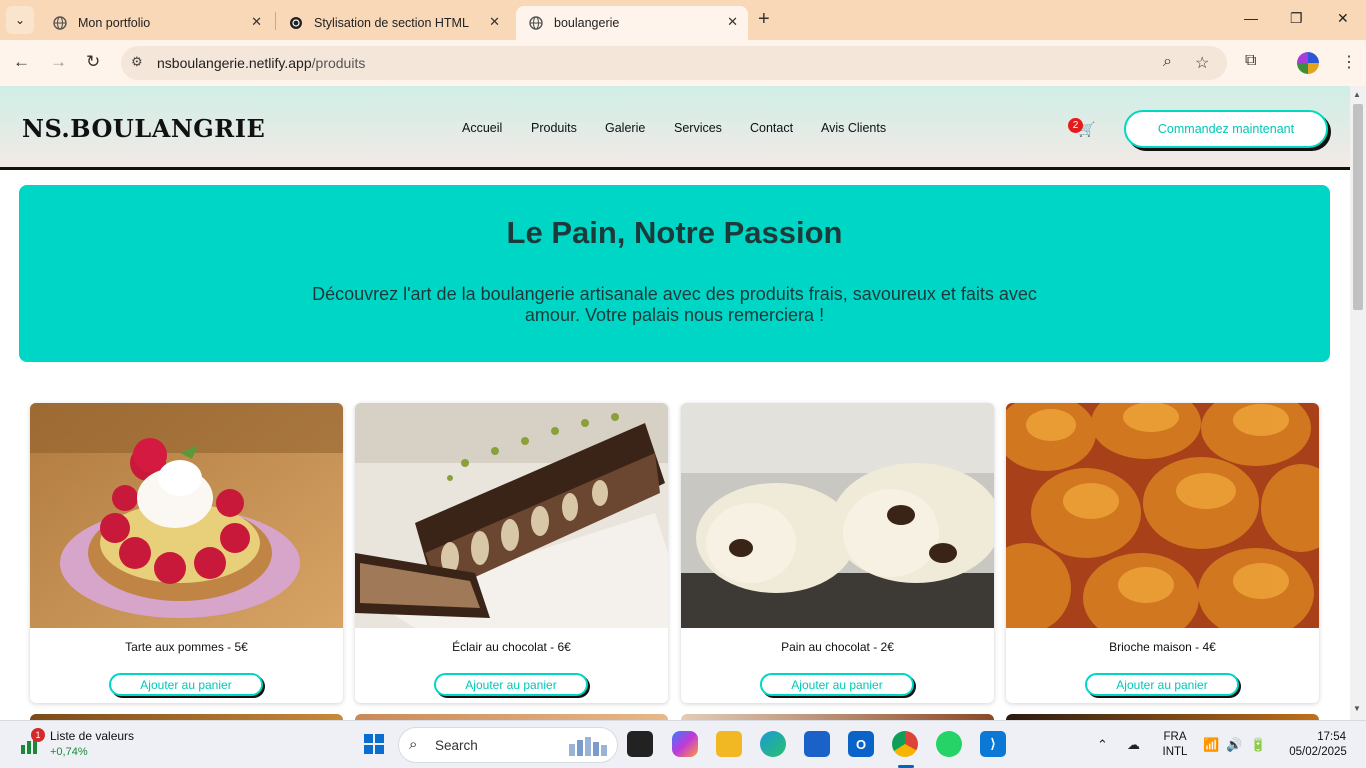 This screenshot has width=1366, height=768. I want to click on onedrive-icon: ☁, so click(1133, 745).